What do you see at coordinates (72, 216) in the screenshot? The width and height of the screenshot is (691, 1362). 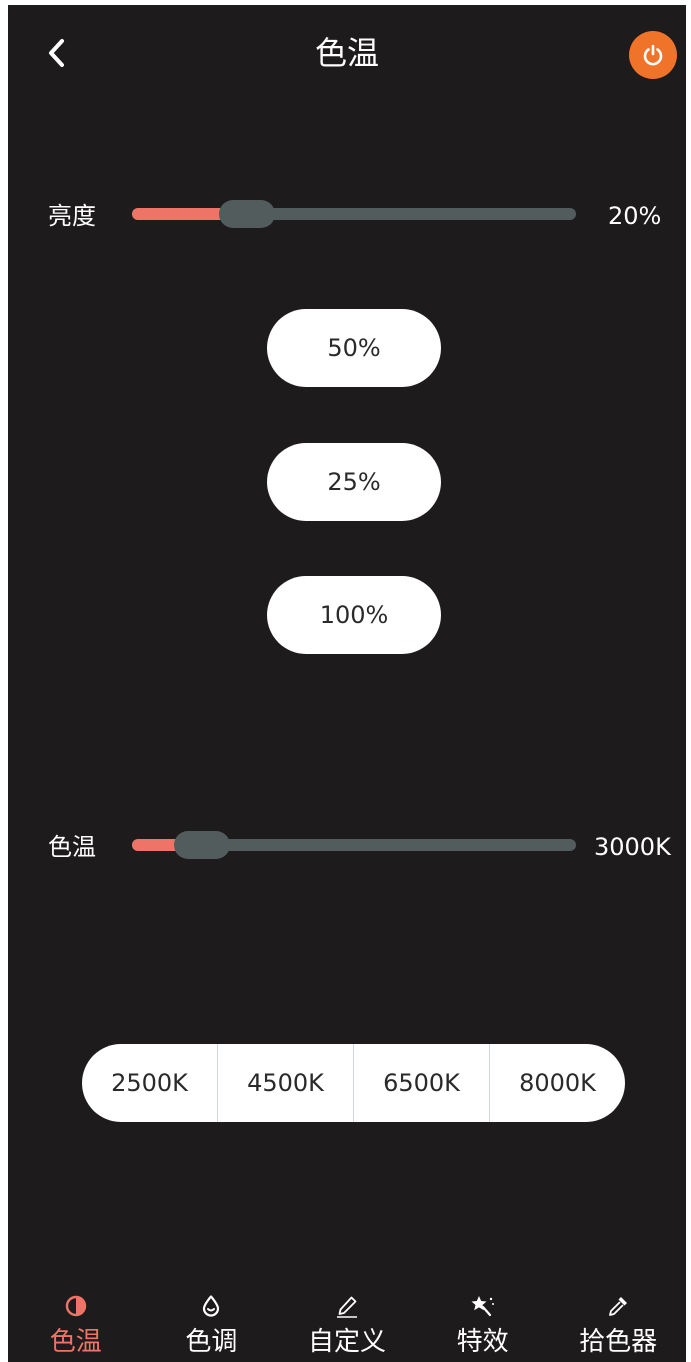 I see `brightness-label: 亮度` at bounding box center [72, 216].